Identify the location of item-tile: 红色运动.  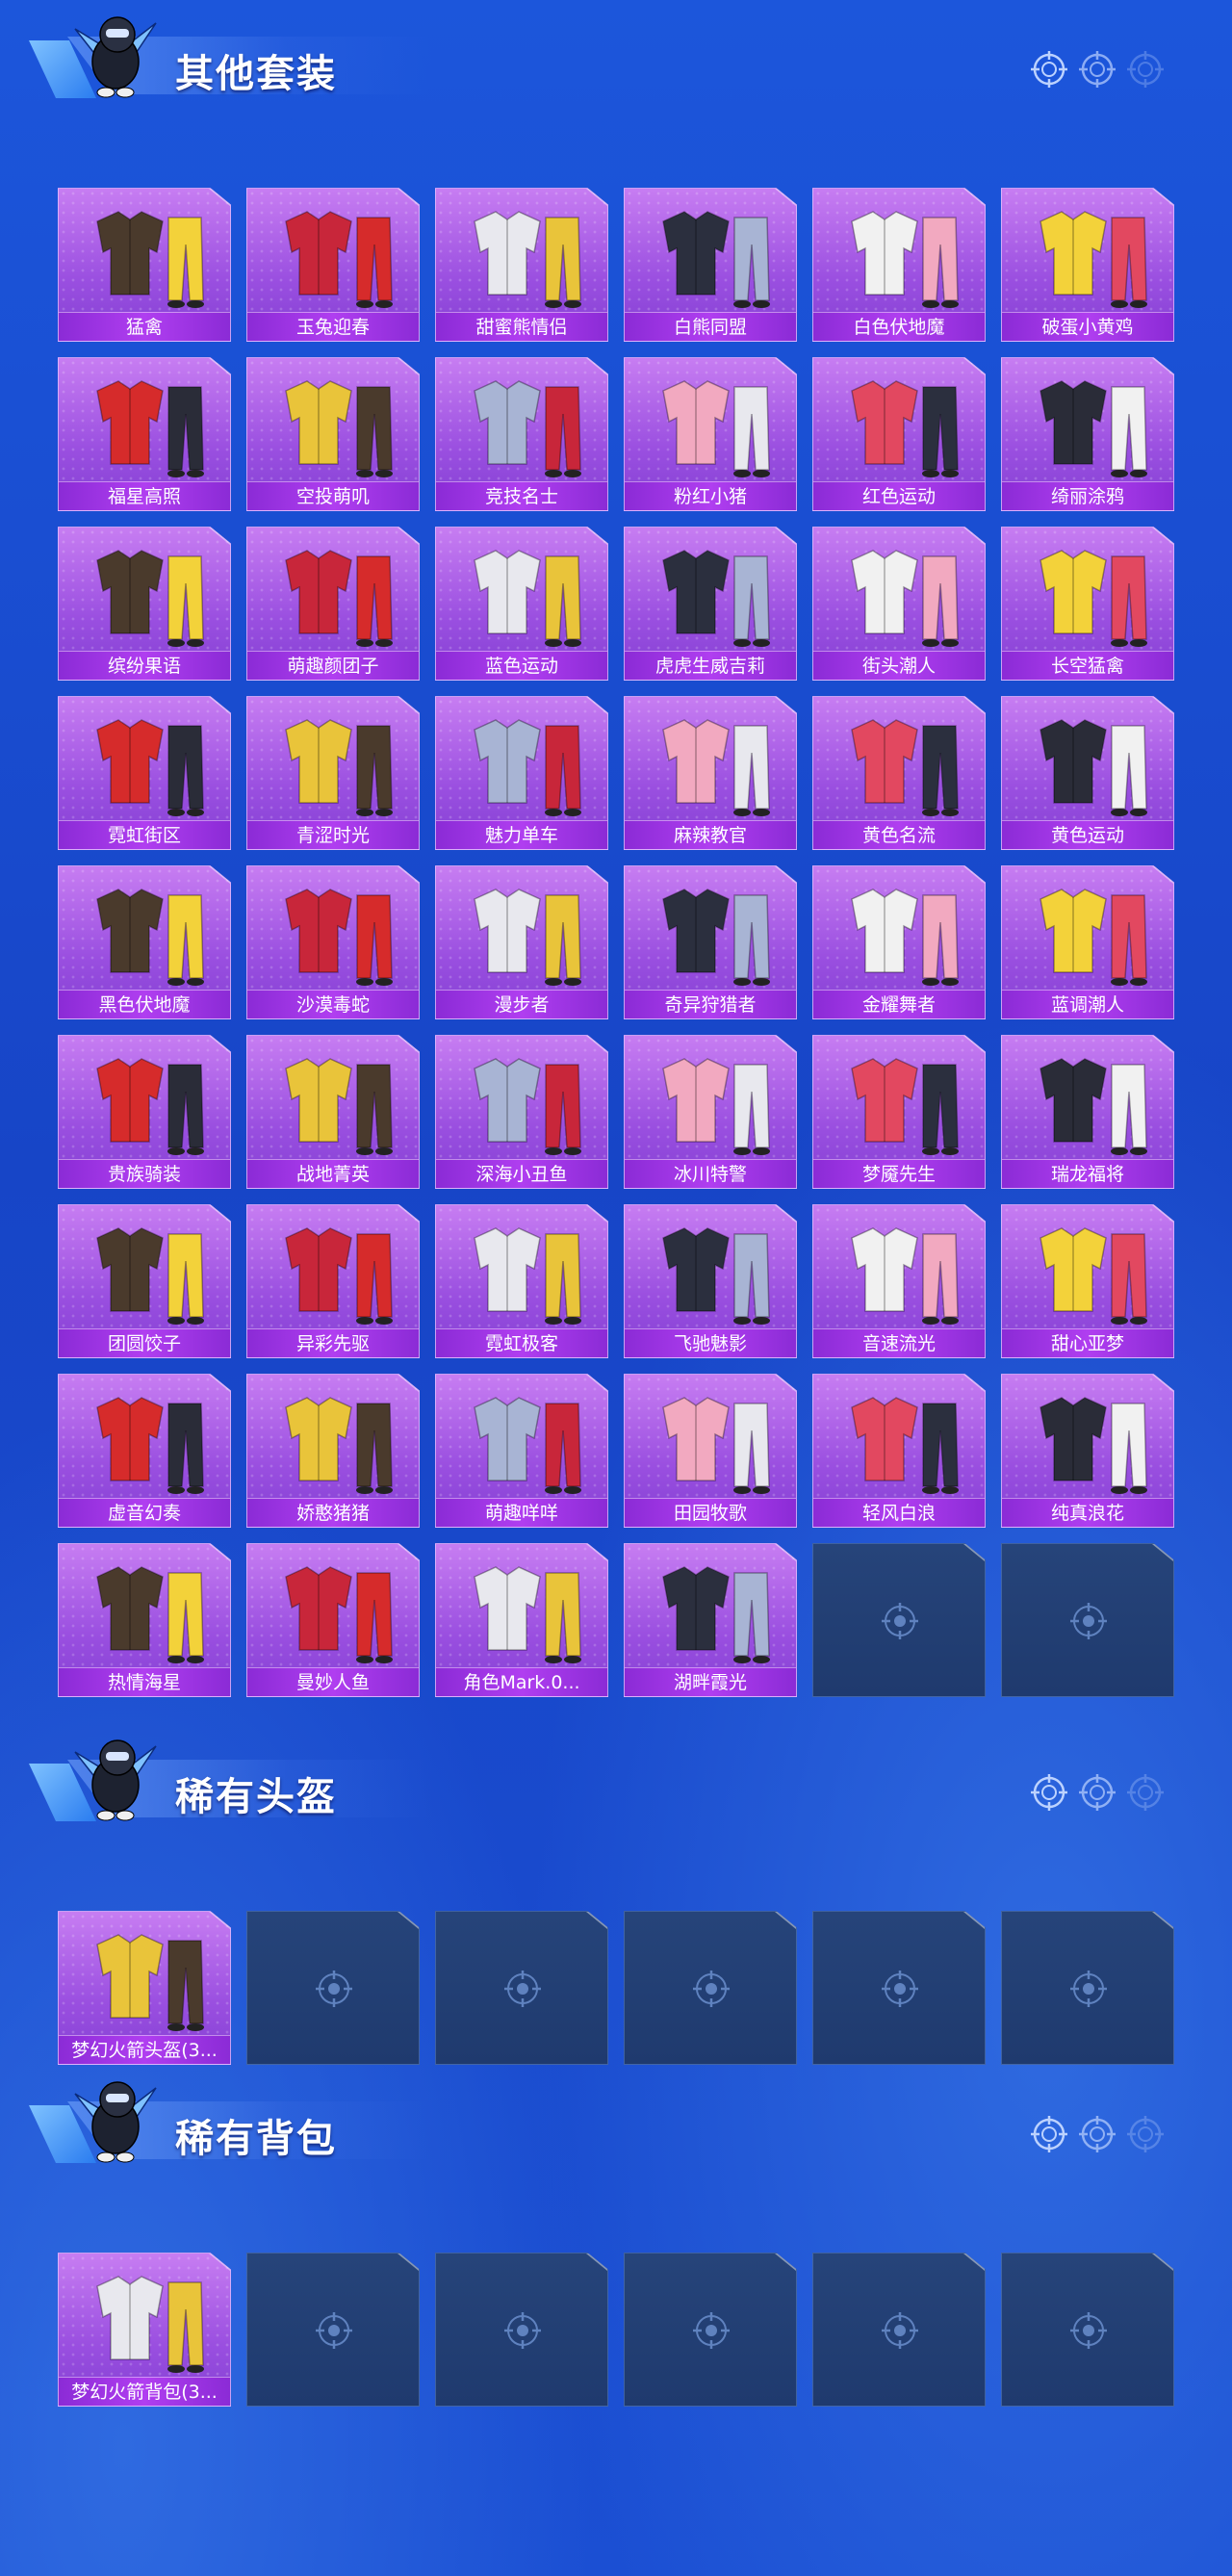
(899, 434).